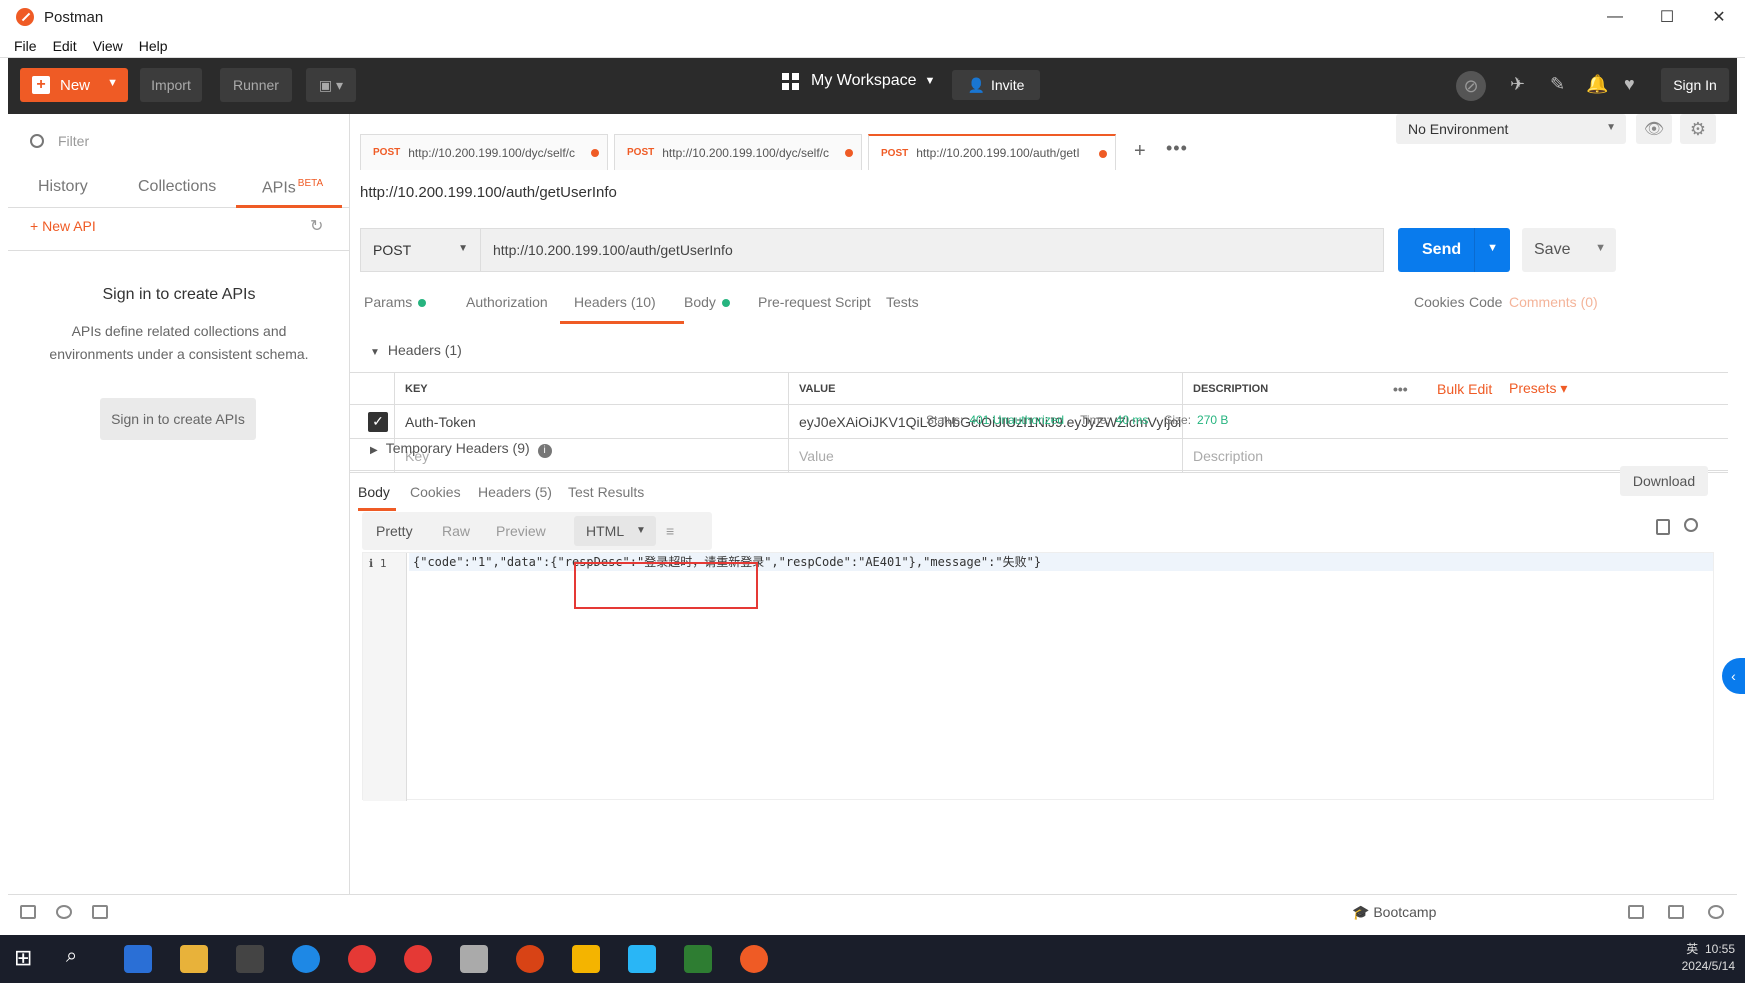 The width and height of the screenshot is (1745, 983). What do you see at coordinates (1664, 481) in the screenshot?
I see `download-button: Download` at bounding box center [1664, 481].